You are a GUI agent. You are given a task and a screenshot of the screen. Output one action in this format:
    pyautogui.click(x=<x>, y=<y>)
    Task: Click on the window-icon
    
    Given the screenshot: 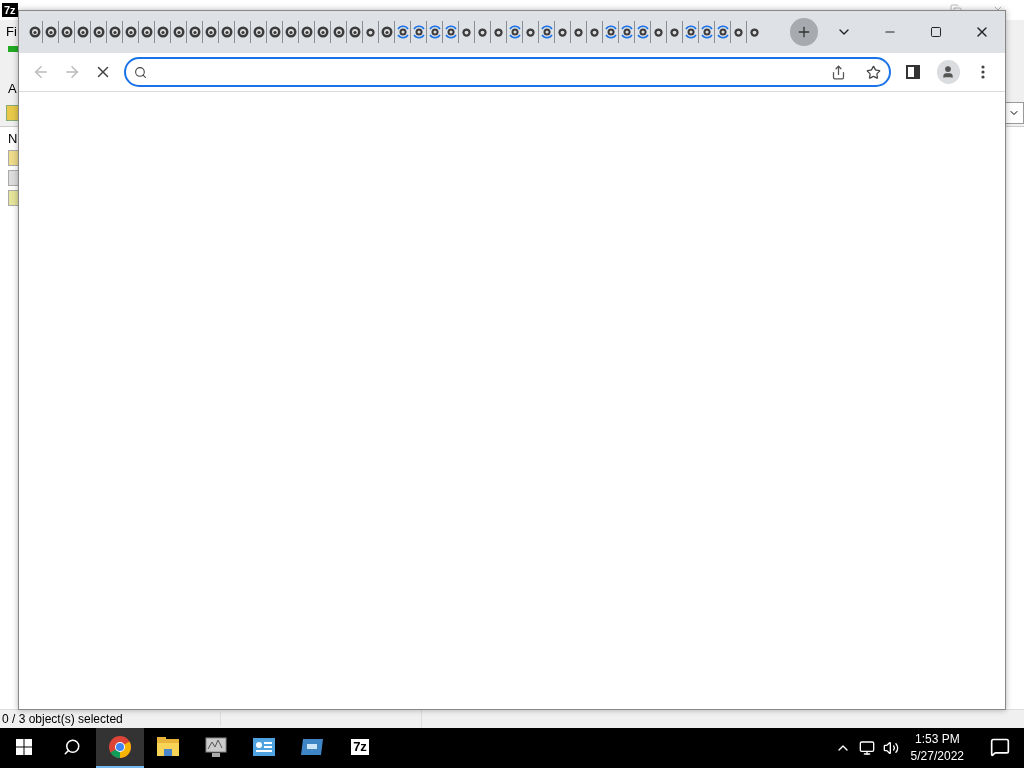 What is the action you would take?
    pyautogui.click(x=312, y=747)
    